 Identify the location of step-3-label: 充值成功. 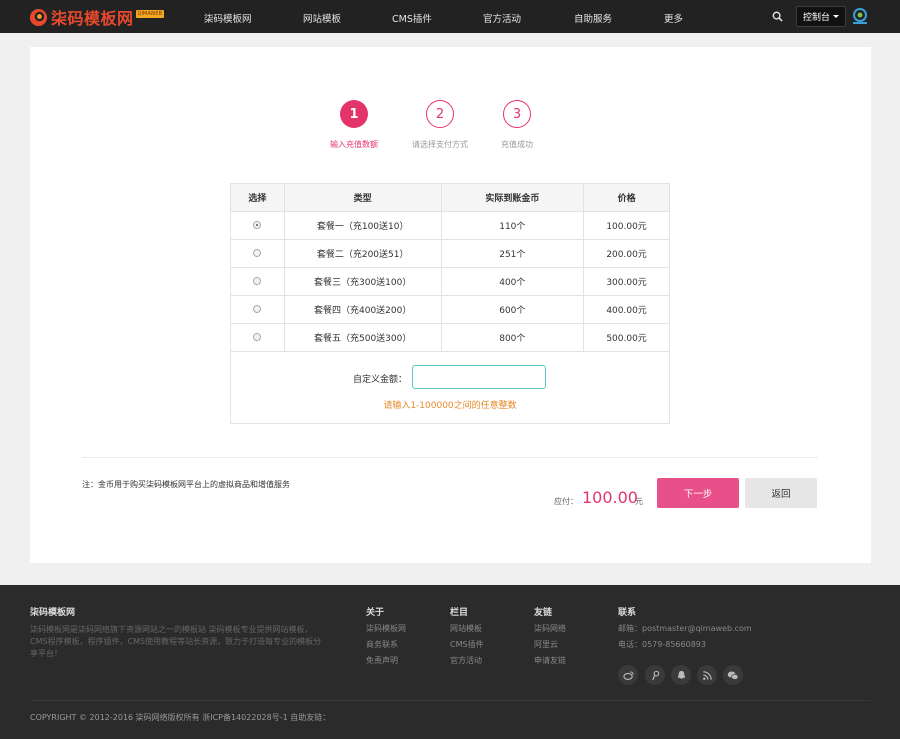
(517, 144).